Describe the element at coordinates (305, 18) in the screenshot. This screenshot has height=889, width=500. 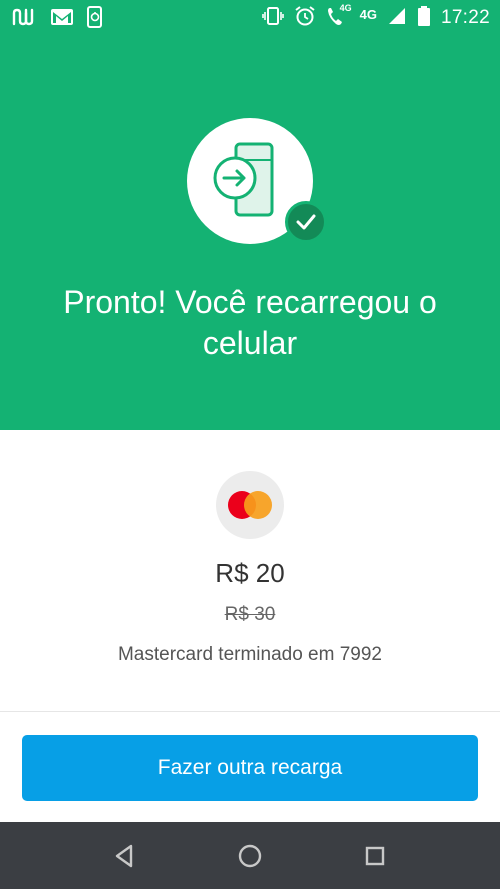
I see `alarm-icon` at that location.